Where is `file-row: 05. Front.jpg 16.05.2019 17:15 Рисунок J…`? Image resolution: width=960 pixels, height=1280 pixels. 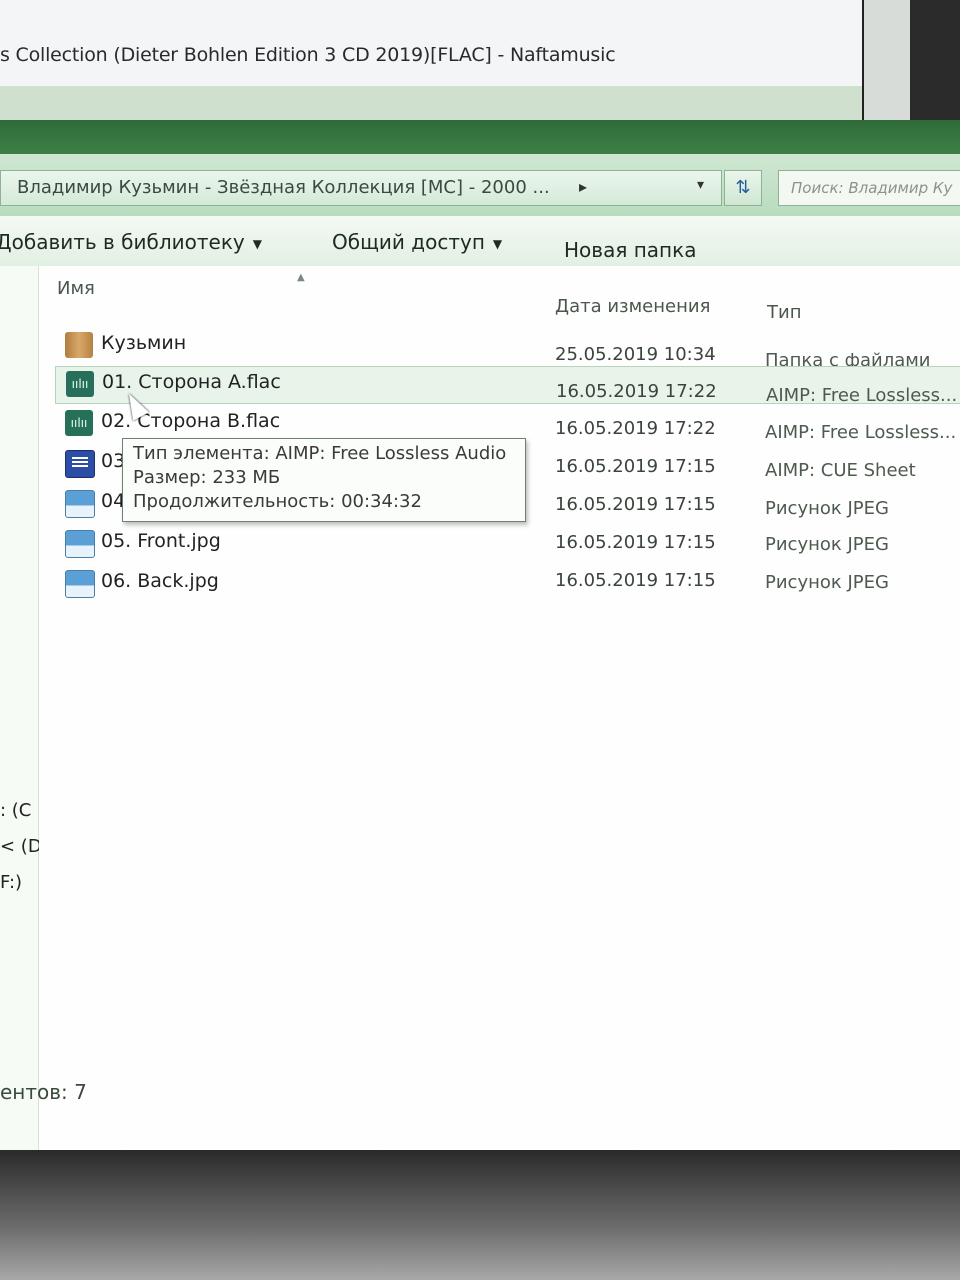
file-row: 05. Front.jpg 16.05.2019 17:15 Рисунок J… is located at coordinates (507, 544).